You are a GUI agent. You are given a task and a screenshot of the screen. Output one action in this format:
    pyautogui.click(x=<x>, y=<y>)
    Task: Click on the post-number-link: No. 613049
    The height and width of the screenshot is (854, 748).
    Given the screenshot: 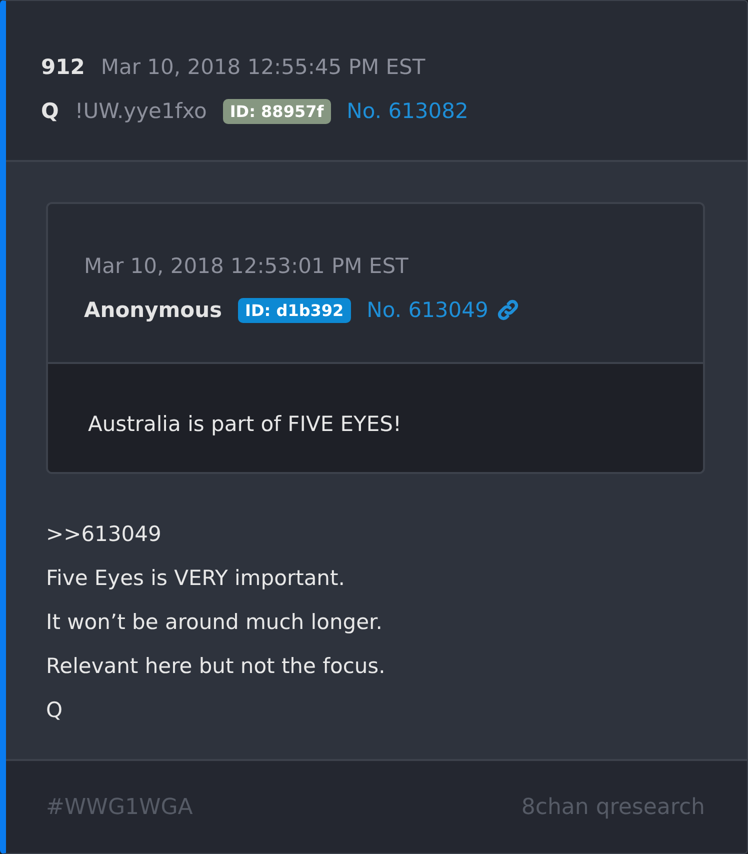 What is the action you would take?
    pyautogui.click(x=427, y=310)
    